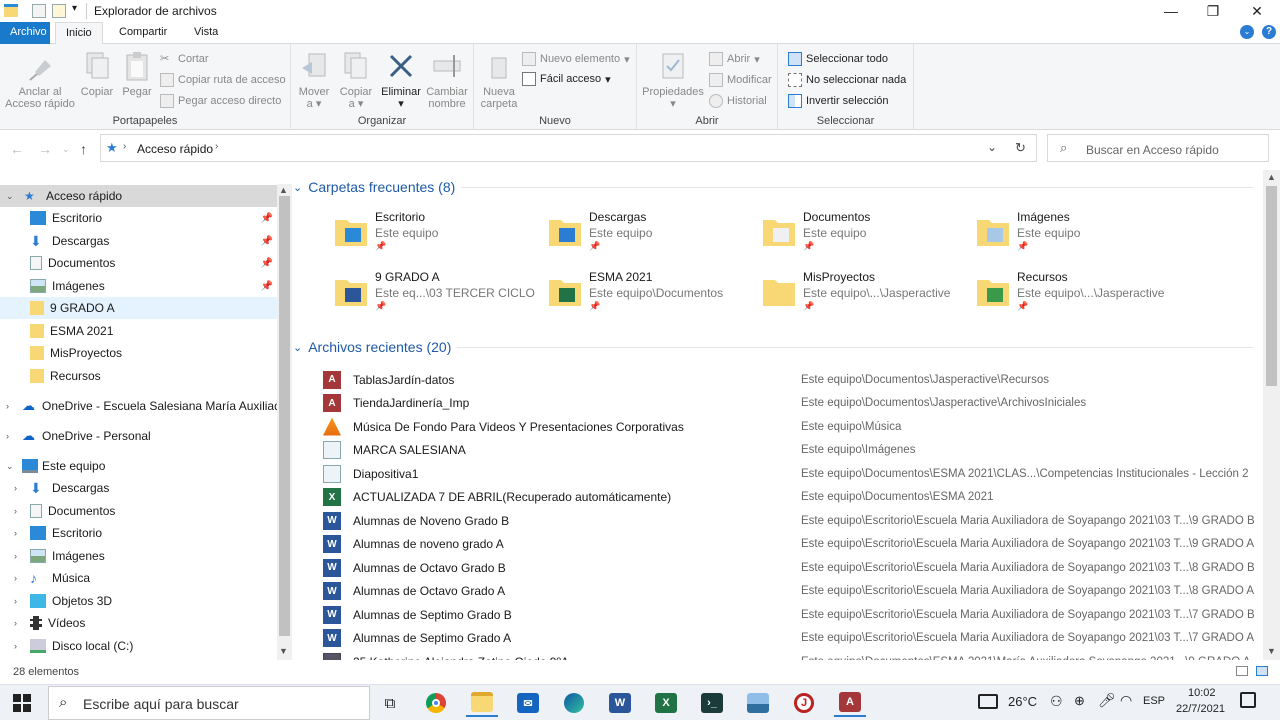  Describe the element at coordinates (1020, 148) in the screenshot. I see `refresh-icon: ↻` at that location.